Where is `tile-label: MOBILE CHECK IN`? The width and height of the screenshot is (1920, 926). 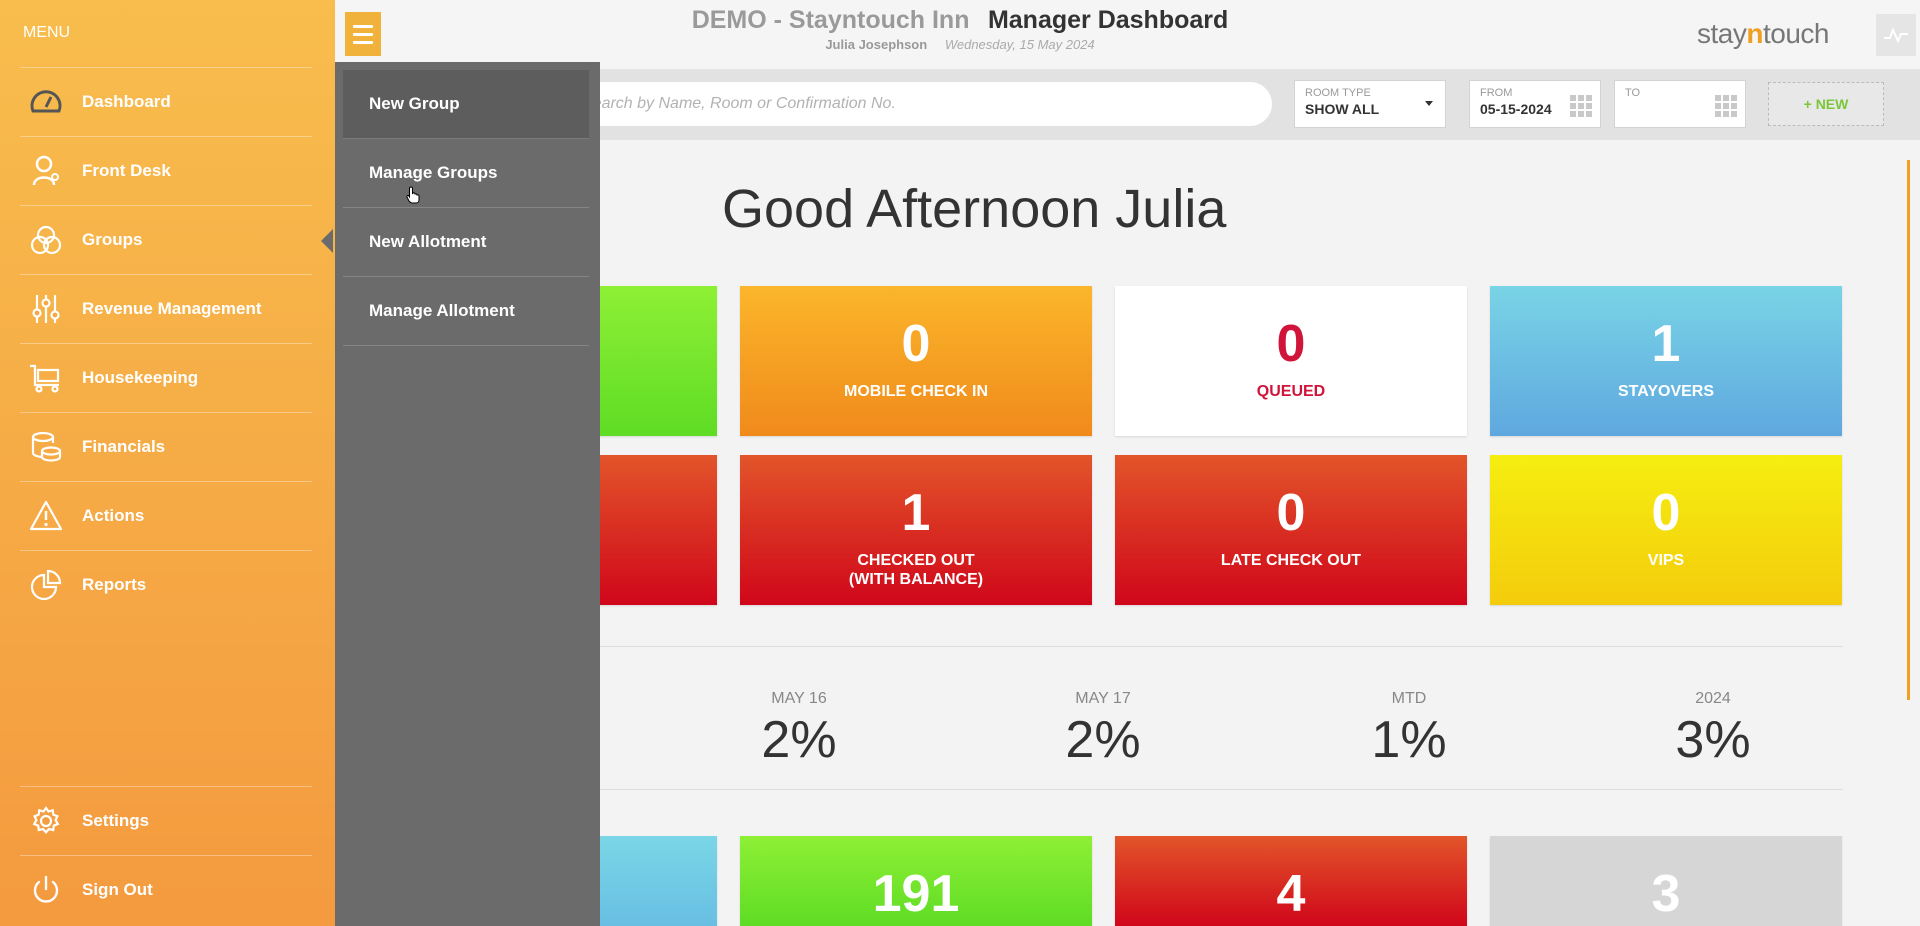
tile-label: MOBILE CHECK IN is located at coordinates (916, 391).